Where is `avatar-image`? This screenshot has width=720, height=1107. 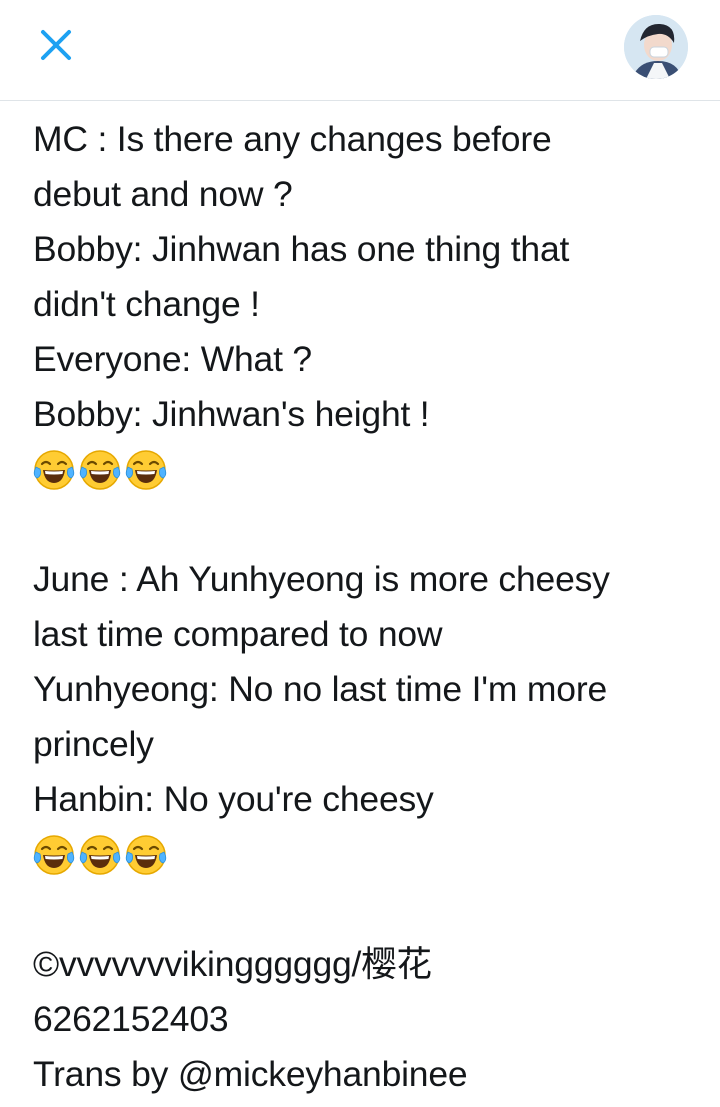
avatar-image is located at coordinates (656, 47).